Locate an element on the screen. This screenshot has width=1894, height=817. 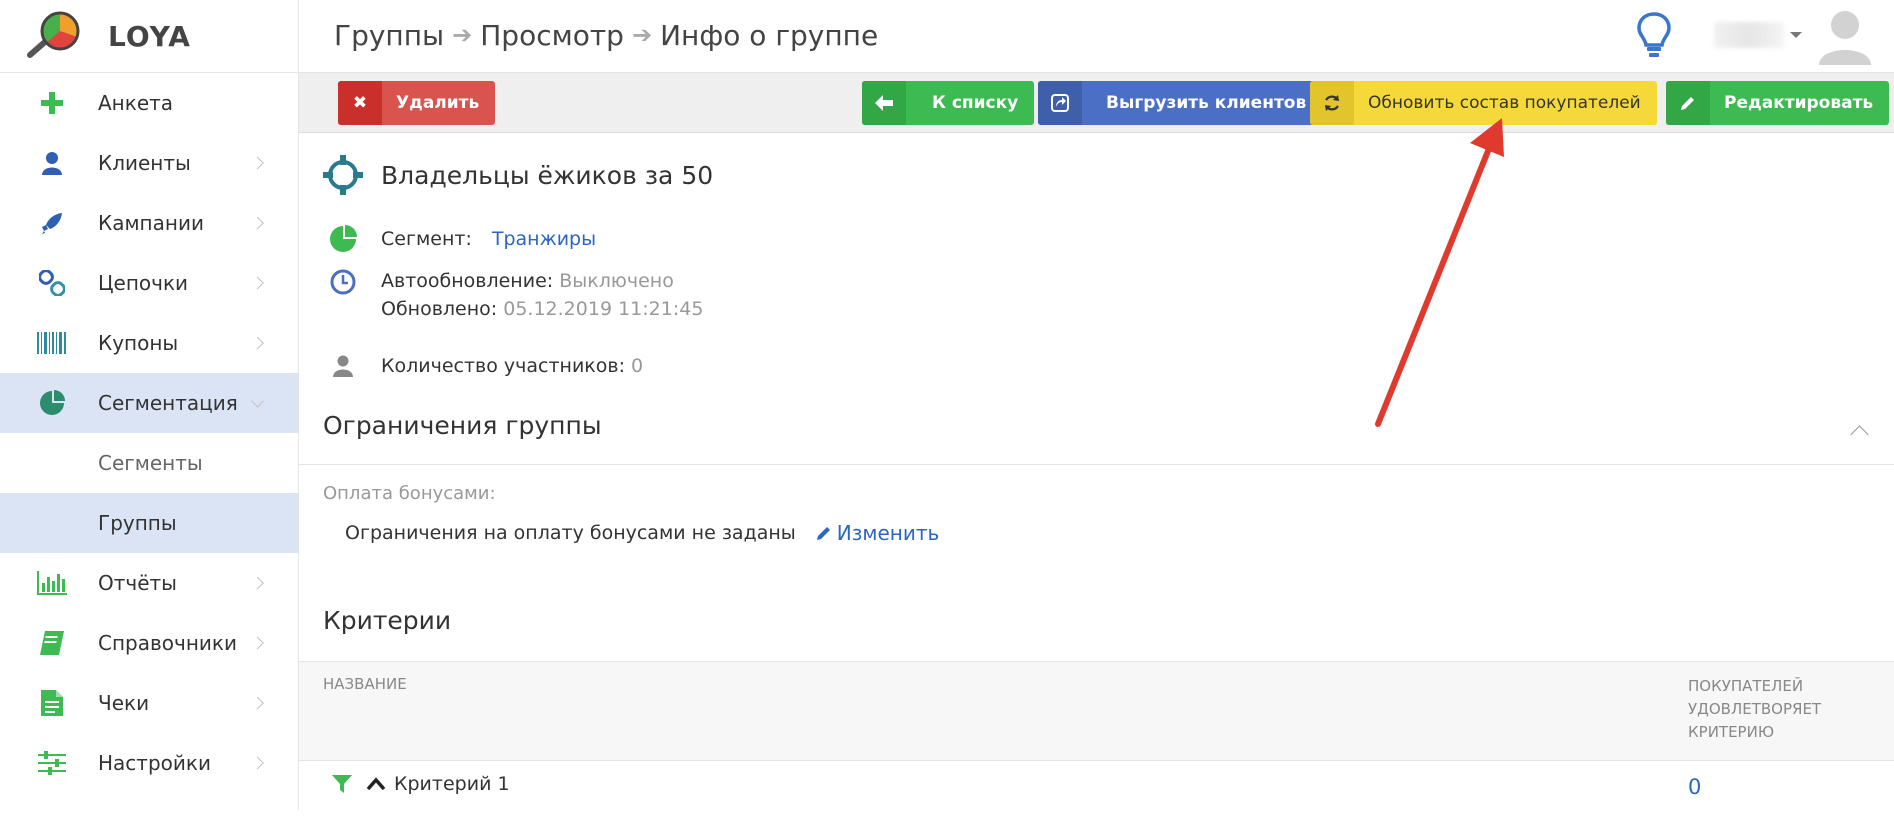
column-header-count-line: УДОВЛЕТВОРЯЕТ is located at coordinates (1755, 709).